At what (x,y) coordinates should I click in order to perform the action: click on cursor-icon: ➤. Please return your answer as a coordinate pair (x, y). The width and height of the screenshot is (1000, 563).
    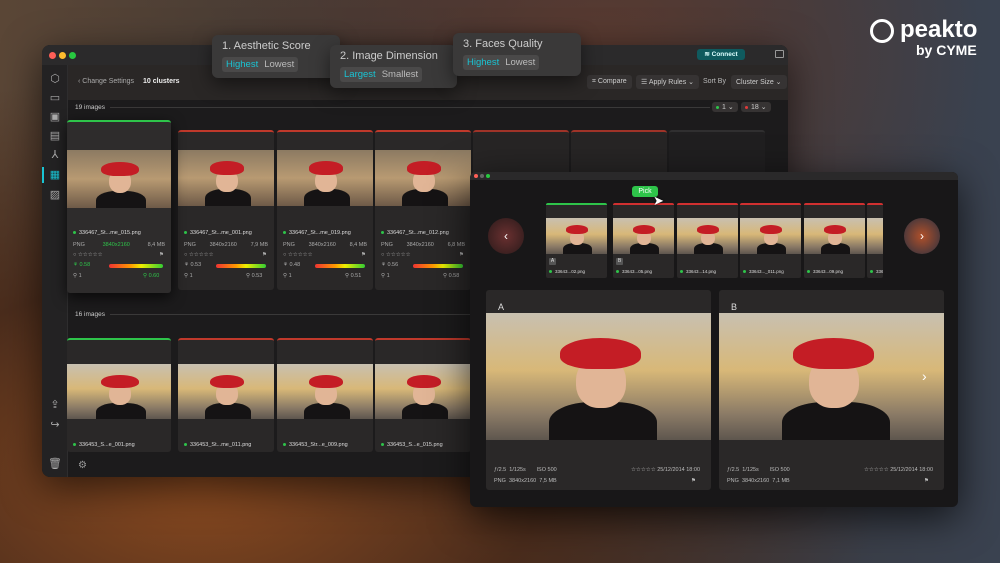
    Looking at the image, I should click on (658, 200).